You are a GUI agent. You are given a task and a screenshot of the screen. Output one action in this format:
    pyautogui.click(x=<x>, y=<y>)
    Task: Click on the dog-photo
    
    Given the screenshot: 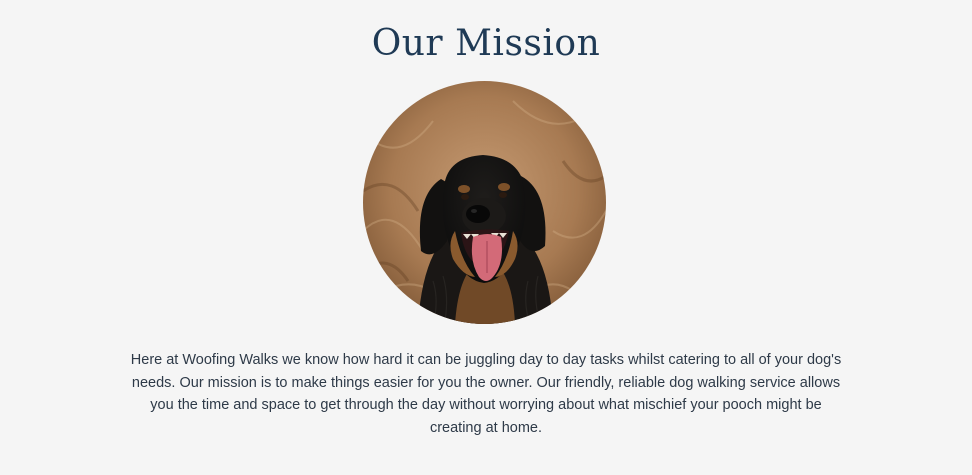 What is the action you would take?
    pyautogui.click(x=484, y=202)
    